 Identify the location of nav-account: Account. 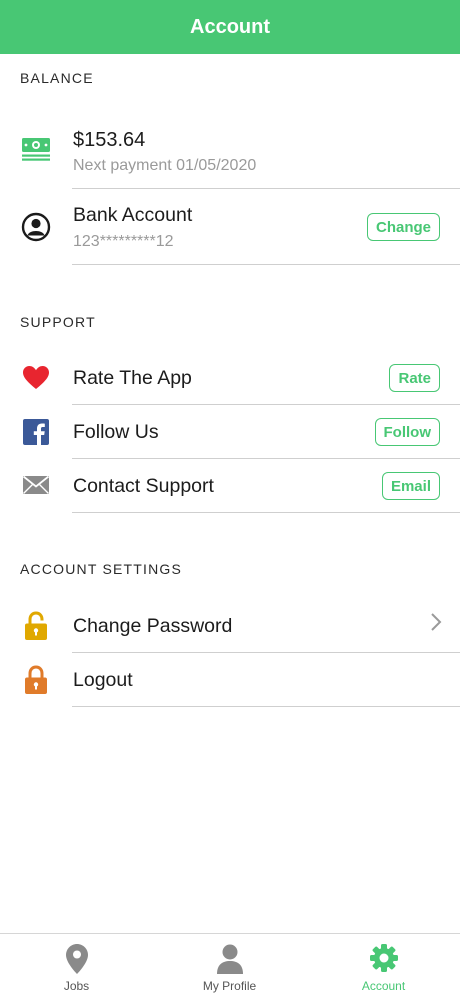
(383, 965).